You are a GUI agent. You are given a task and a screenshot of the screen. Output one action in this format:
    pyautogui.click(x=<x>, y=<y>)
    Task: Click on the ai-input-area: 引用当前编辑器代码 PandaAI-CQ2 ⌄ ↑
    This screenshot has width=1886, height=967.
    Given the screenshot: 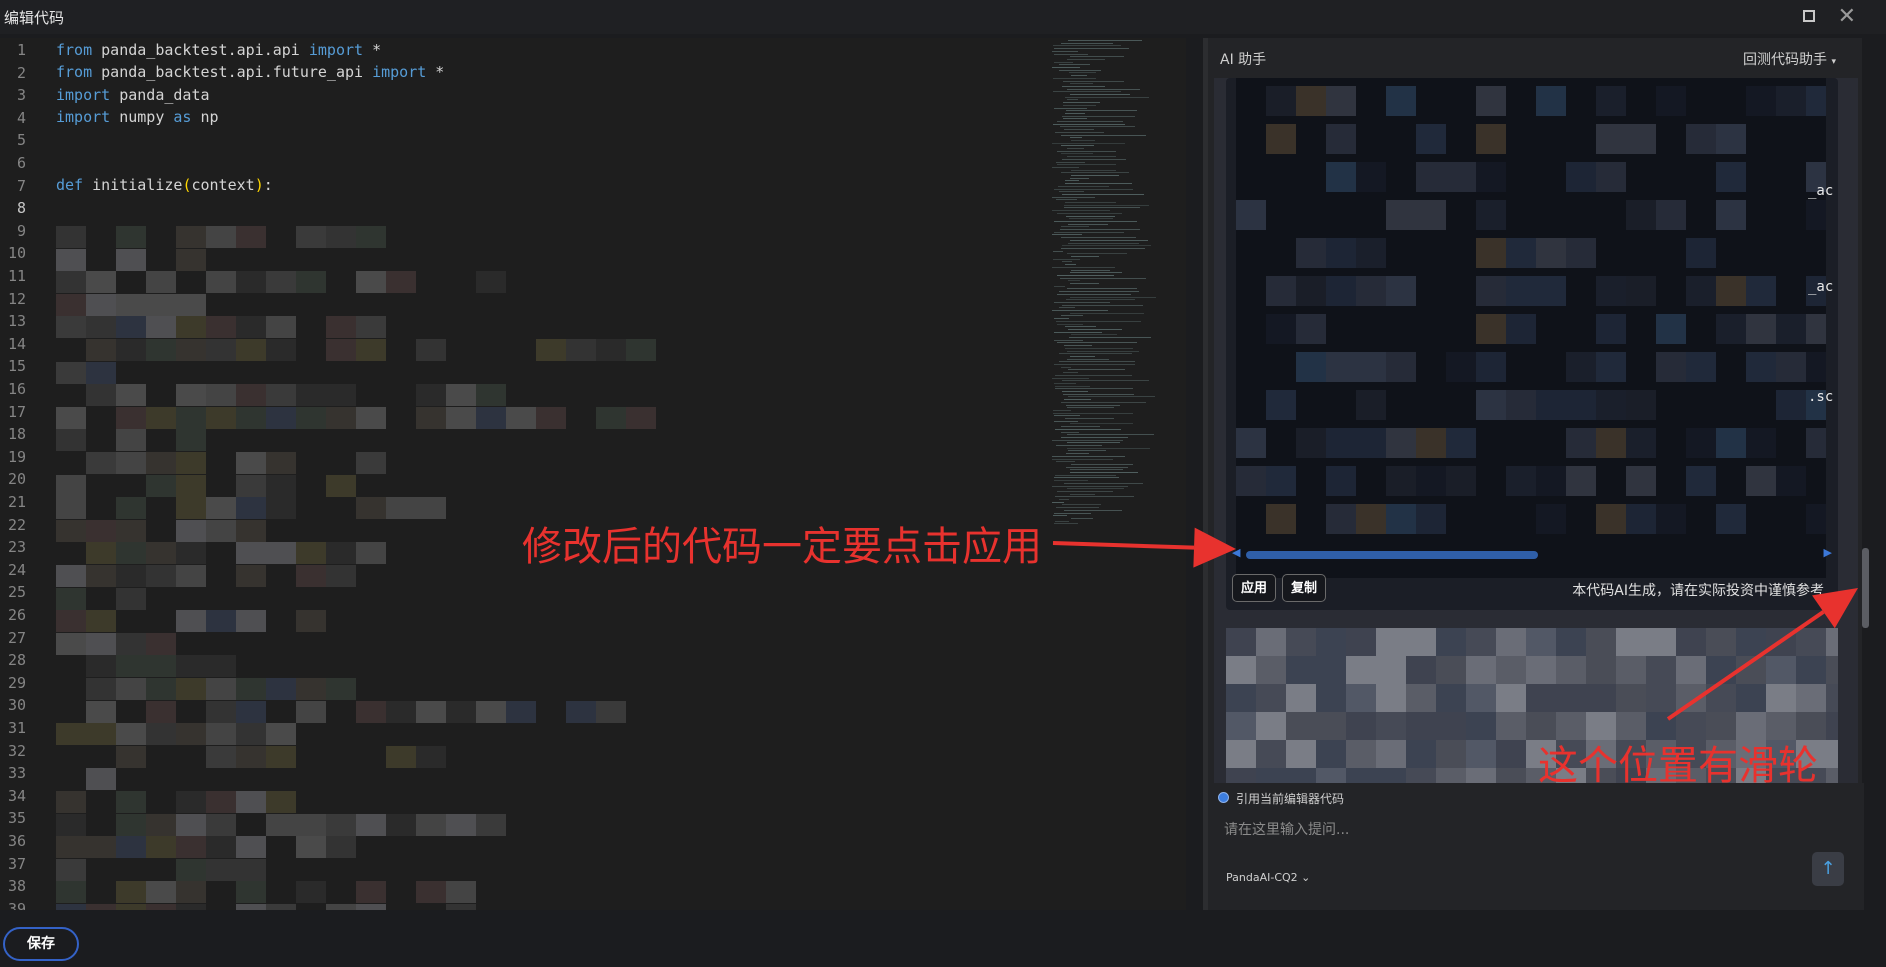 What is the action you would take?
    pyautogui.click(x=1536, y=846)
    